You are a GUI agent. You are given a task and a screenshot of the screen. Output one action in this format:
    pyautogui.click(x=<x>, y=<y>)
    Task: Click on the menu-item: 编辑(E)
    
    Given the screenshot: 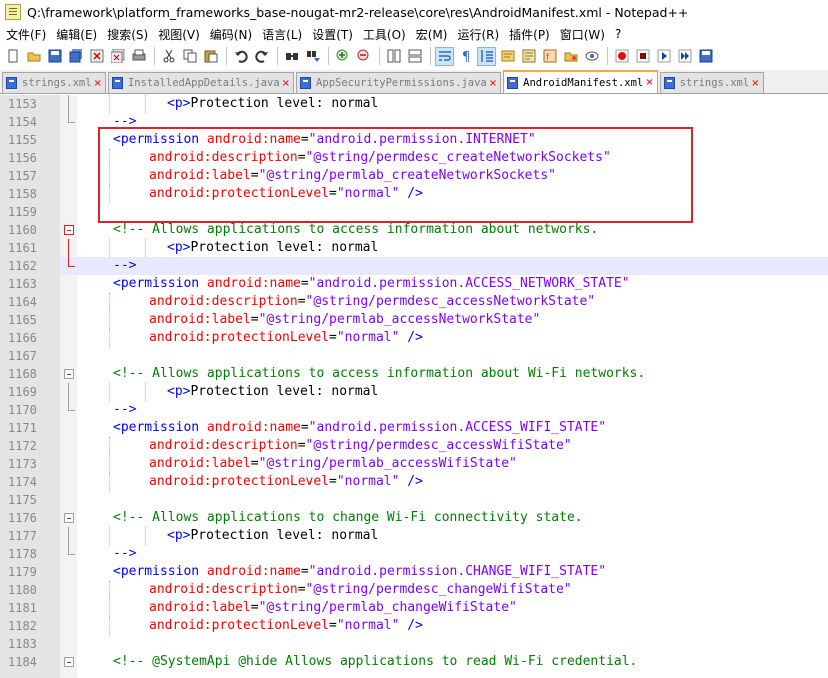 What is the action you would take?
    pyautogui.click(x=77, y=34)
    